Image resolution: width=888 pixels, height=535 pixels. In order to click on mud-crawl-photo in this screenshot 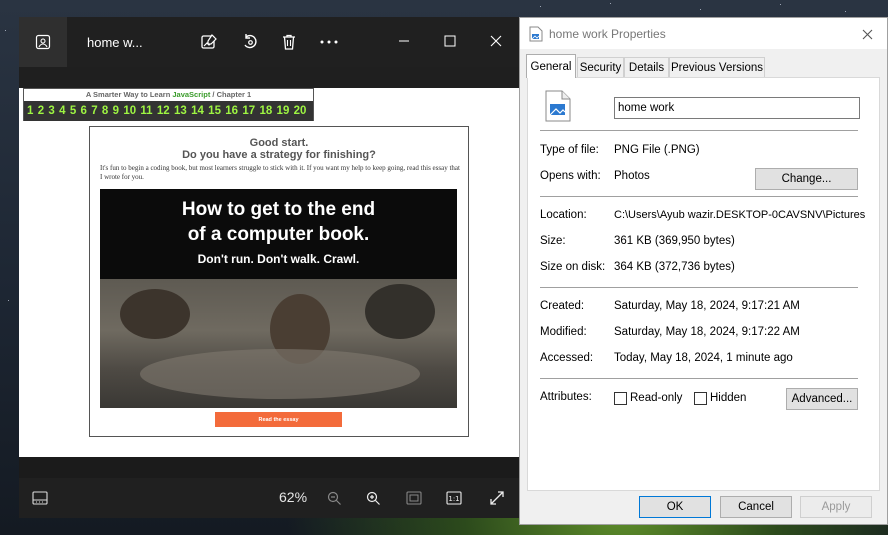, I will do `click(278, 343)`.